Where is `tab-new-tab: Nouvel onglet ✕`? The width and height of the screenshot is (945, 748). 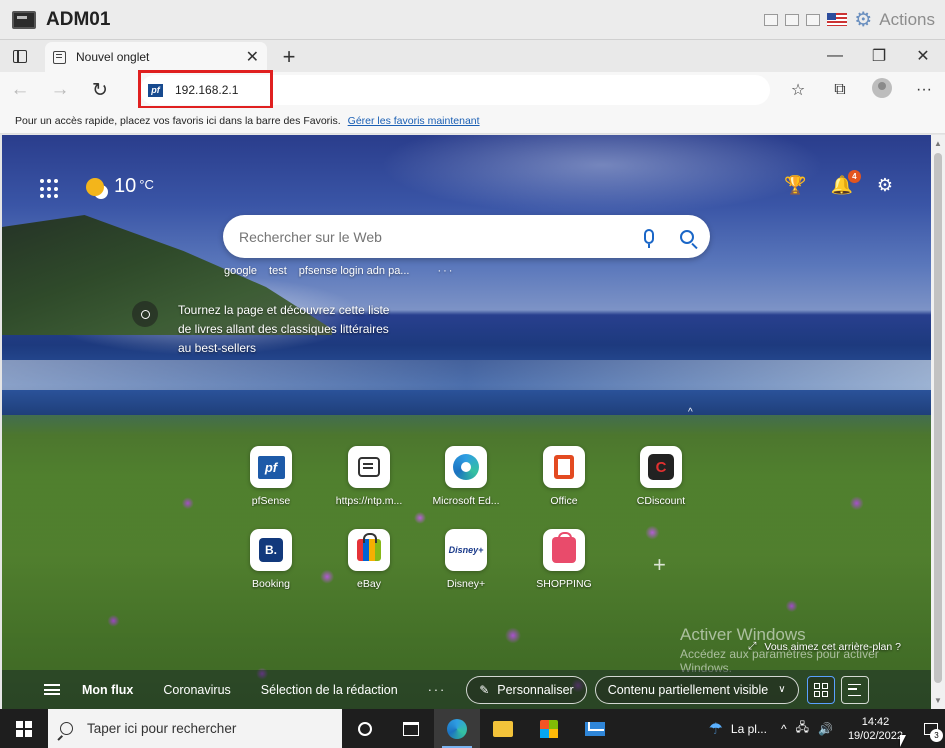
tab-new-tab: Nouvel onglet ✕ is located at coordinates (156, 57).